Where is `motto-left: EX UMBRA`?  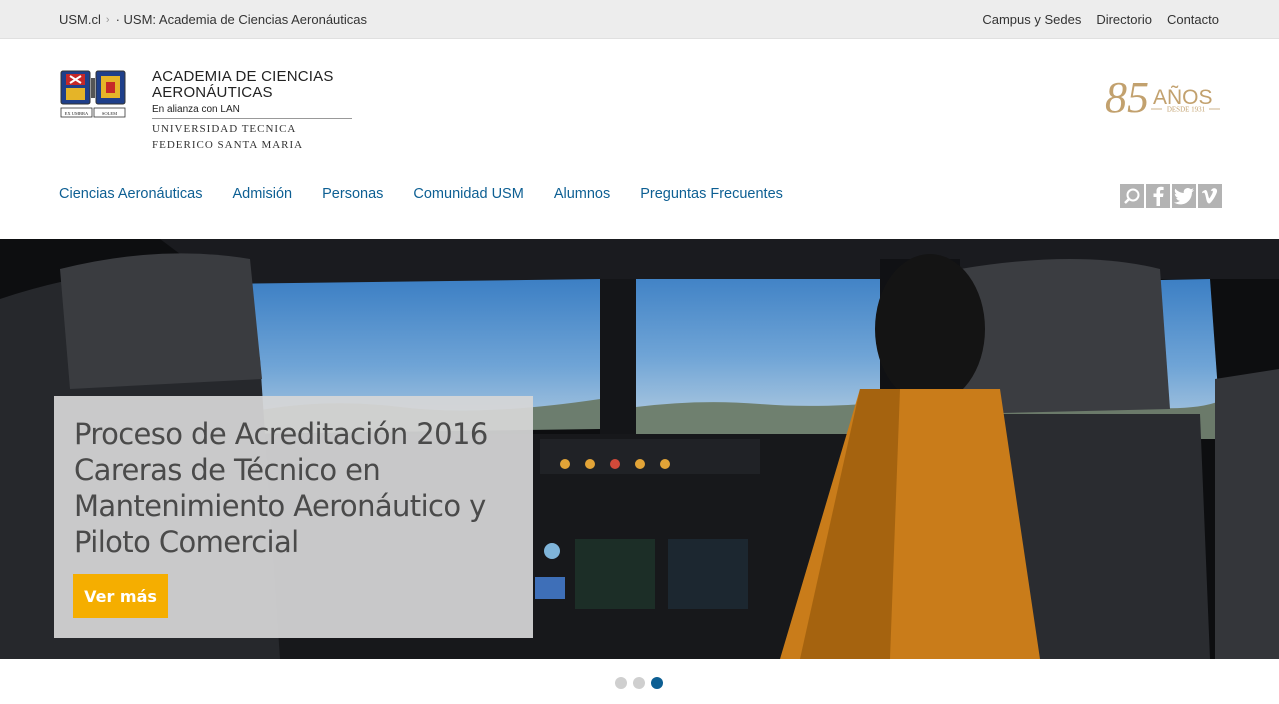
motto-left: EX UMBRA is located at coordinates (77, 113).